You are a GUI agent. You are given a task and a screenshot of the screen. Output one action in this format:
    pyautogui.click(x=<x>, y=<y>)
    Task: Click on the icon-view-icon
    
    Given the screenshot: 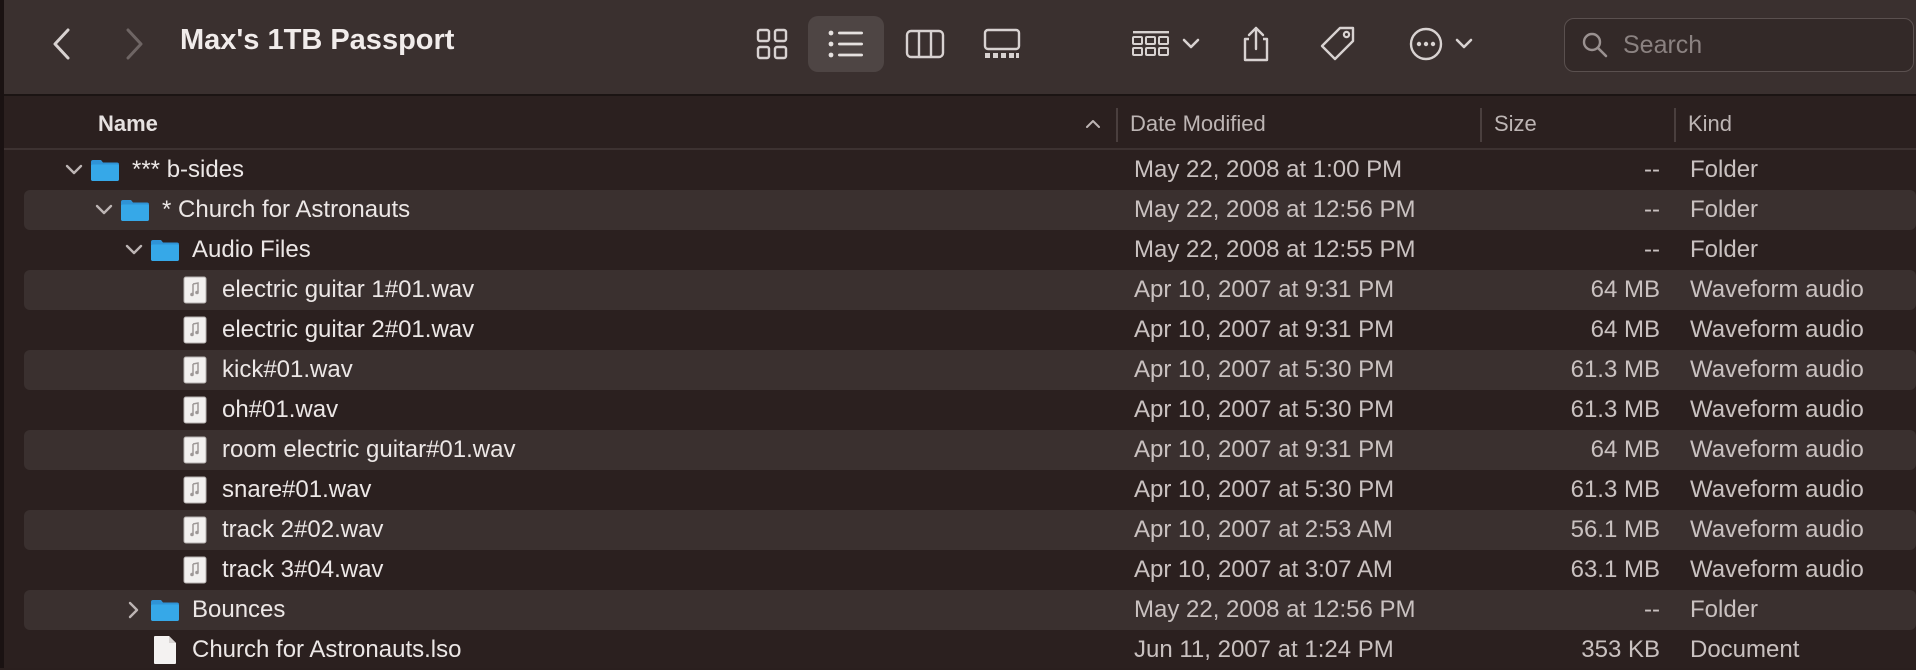 What is the action you would take?
    pyautogui.click(x=772, y=44)
    